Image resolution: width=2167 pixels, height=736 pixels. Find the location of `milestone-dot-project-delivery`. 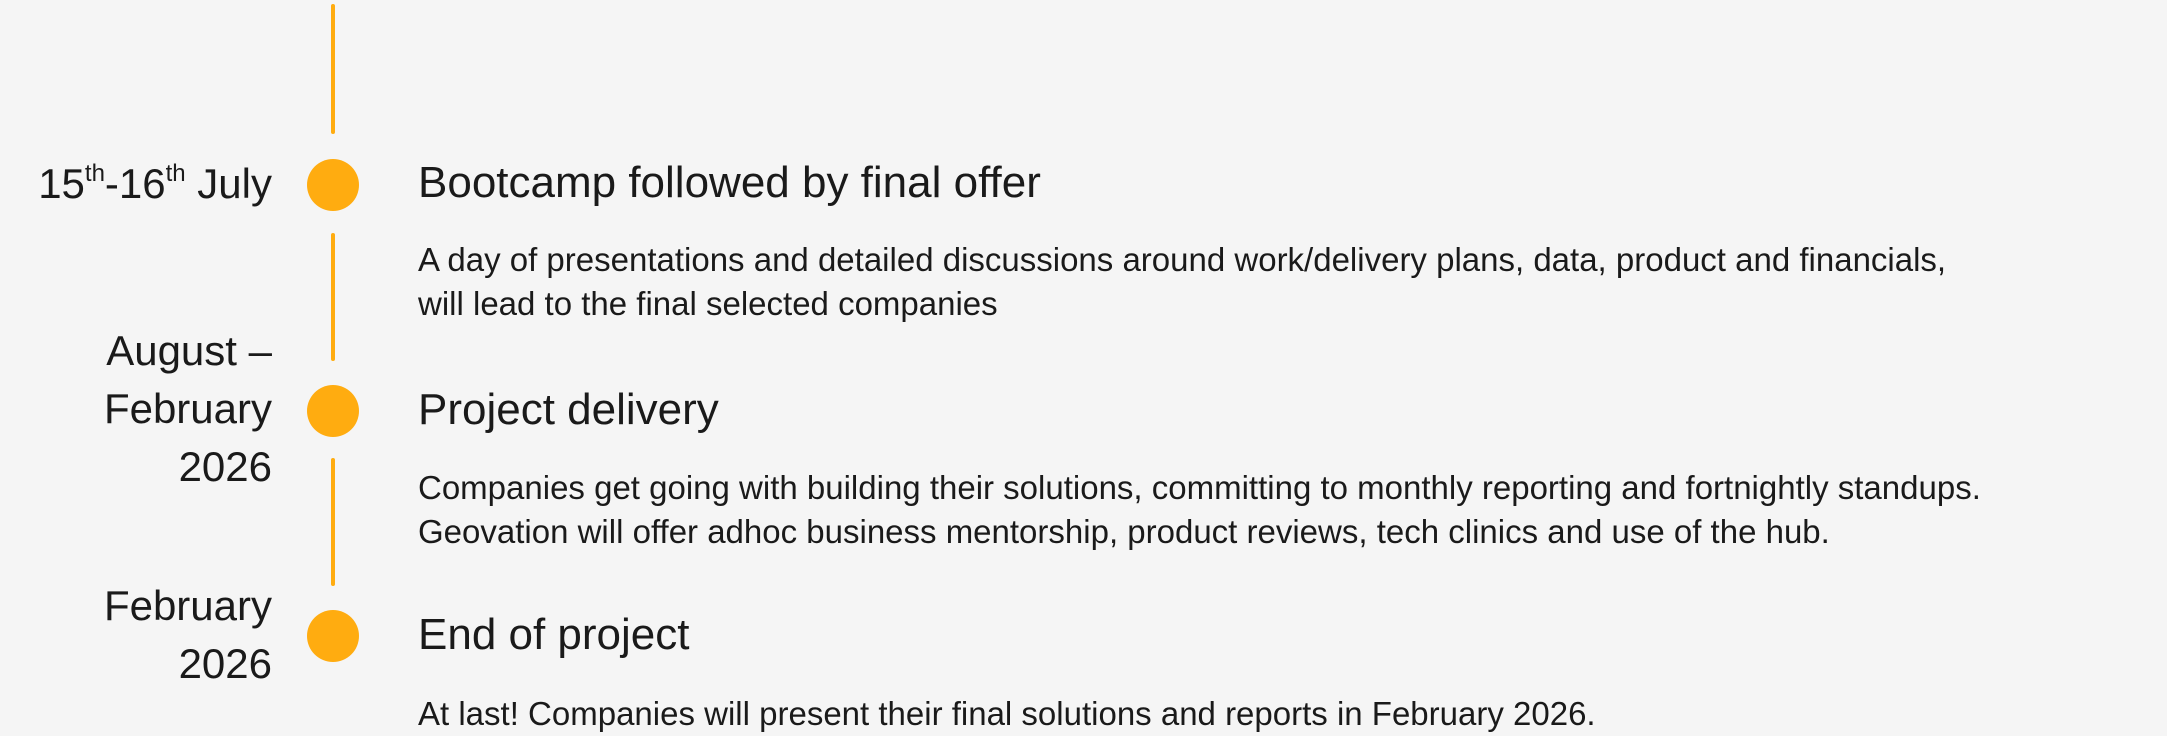

milestone-dot-project-delivery is located at coordinates (333, 411).